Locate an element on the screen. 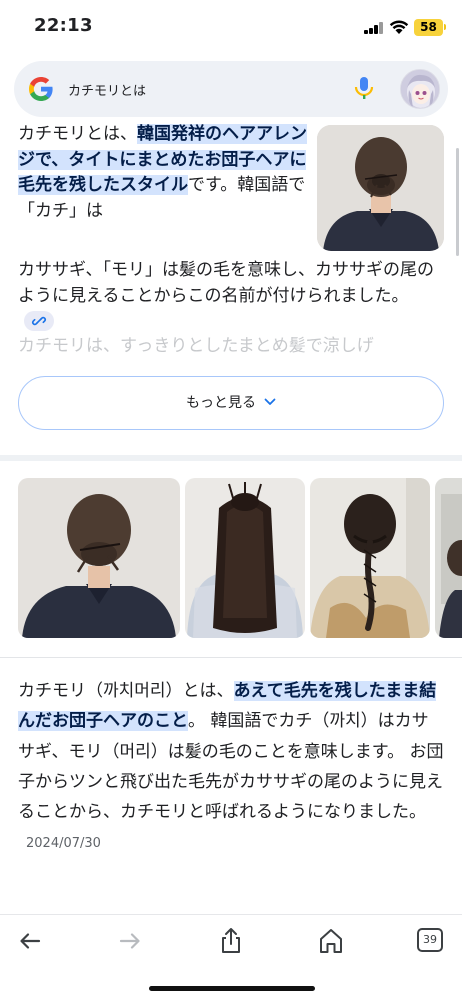  section-divider is located at coordinates (231, 458).